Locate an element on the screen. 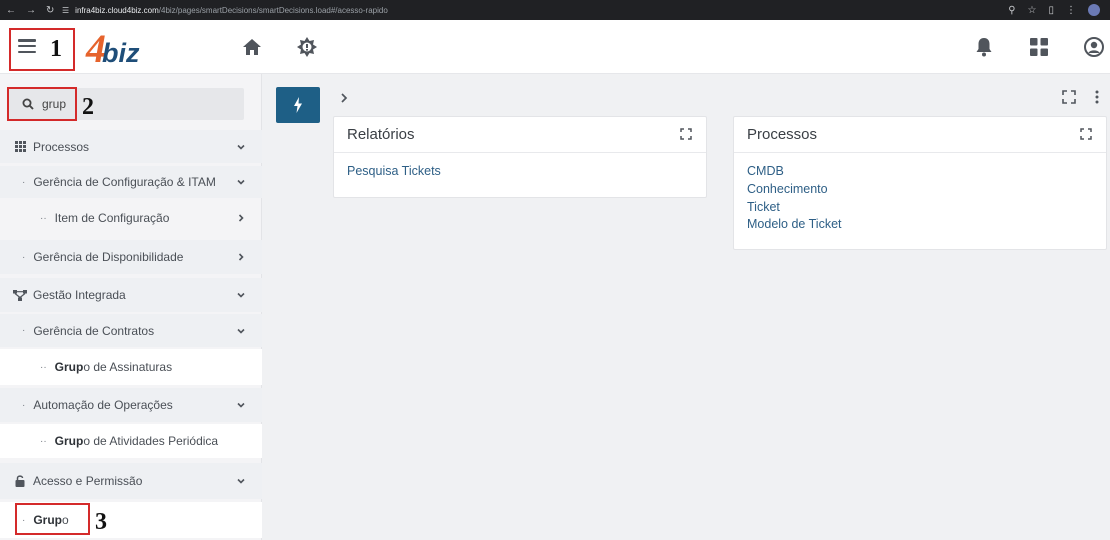  home-icon is located at coordinates (252, 47).